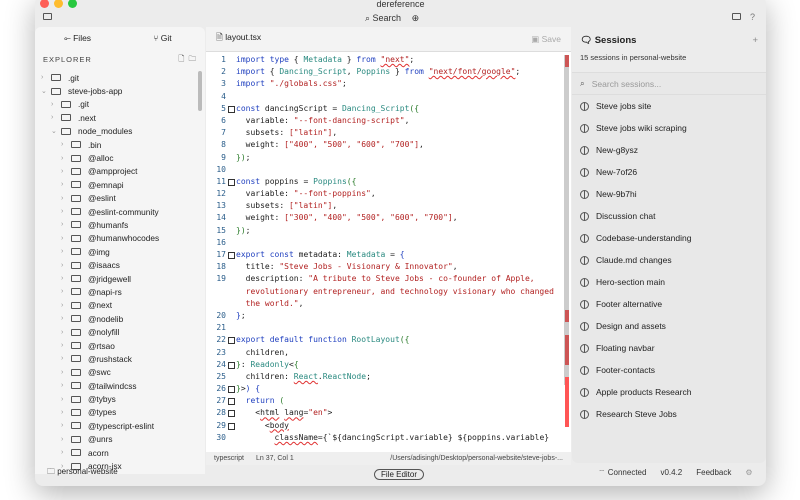 This screenshot has height=500, width=800. Describe the element at coordinates (383, 402) in the screenshot. I see `code-line: 27 return (` at that location.